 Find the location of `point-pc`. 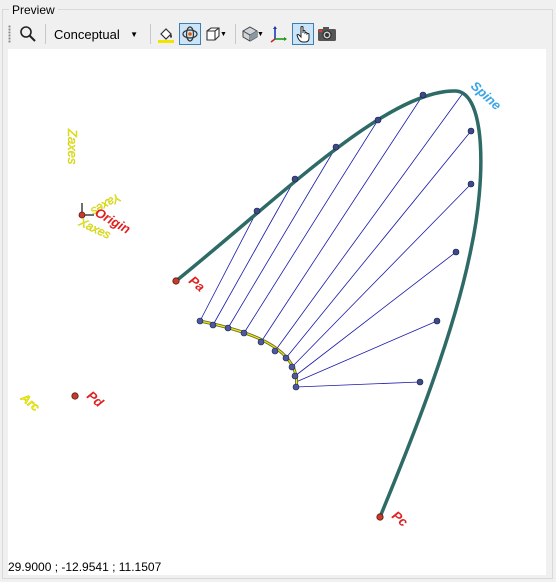

point-pc is located at coordinates (380, 517).